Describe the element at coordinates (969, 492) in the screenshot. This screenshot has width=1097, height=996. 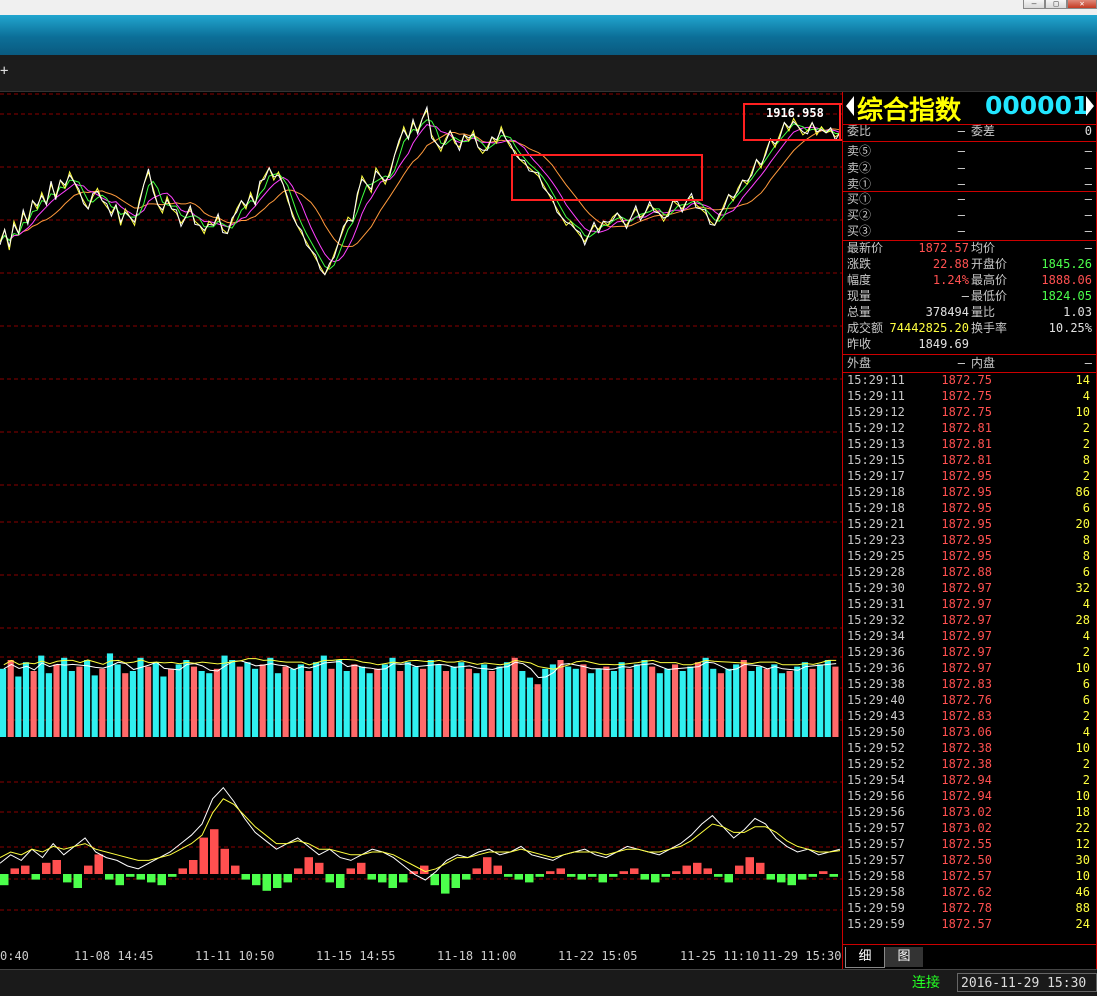
I see `tick-row: 15:29:18 1872.95 86` at that location.